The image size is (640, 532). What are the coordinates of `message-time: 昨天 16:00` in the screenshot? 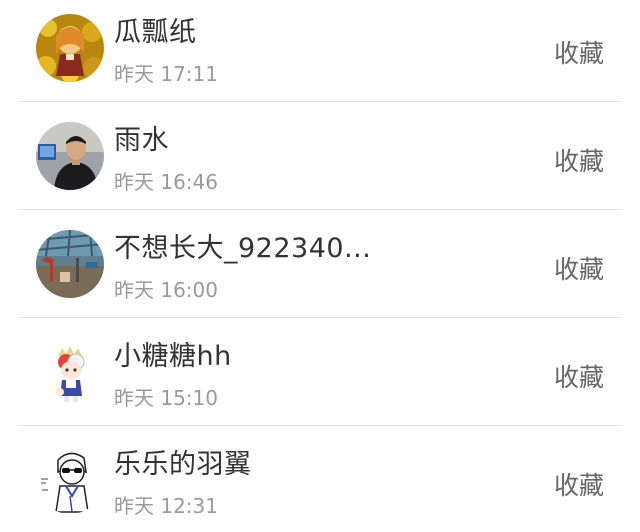 It's located at (166, 290).